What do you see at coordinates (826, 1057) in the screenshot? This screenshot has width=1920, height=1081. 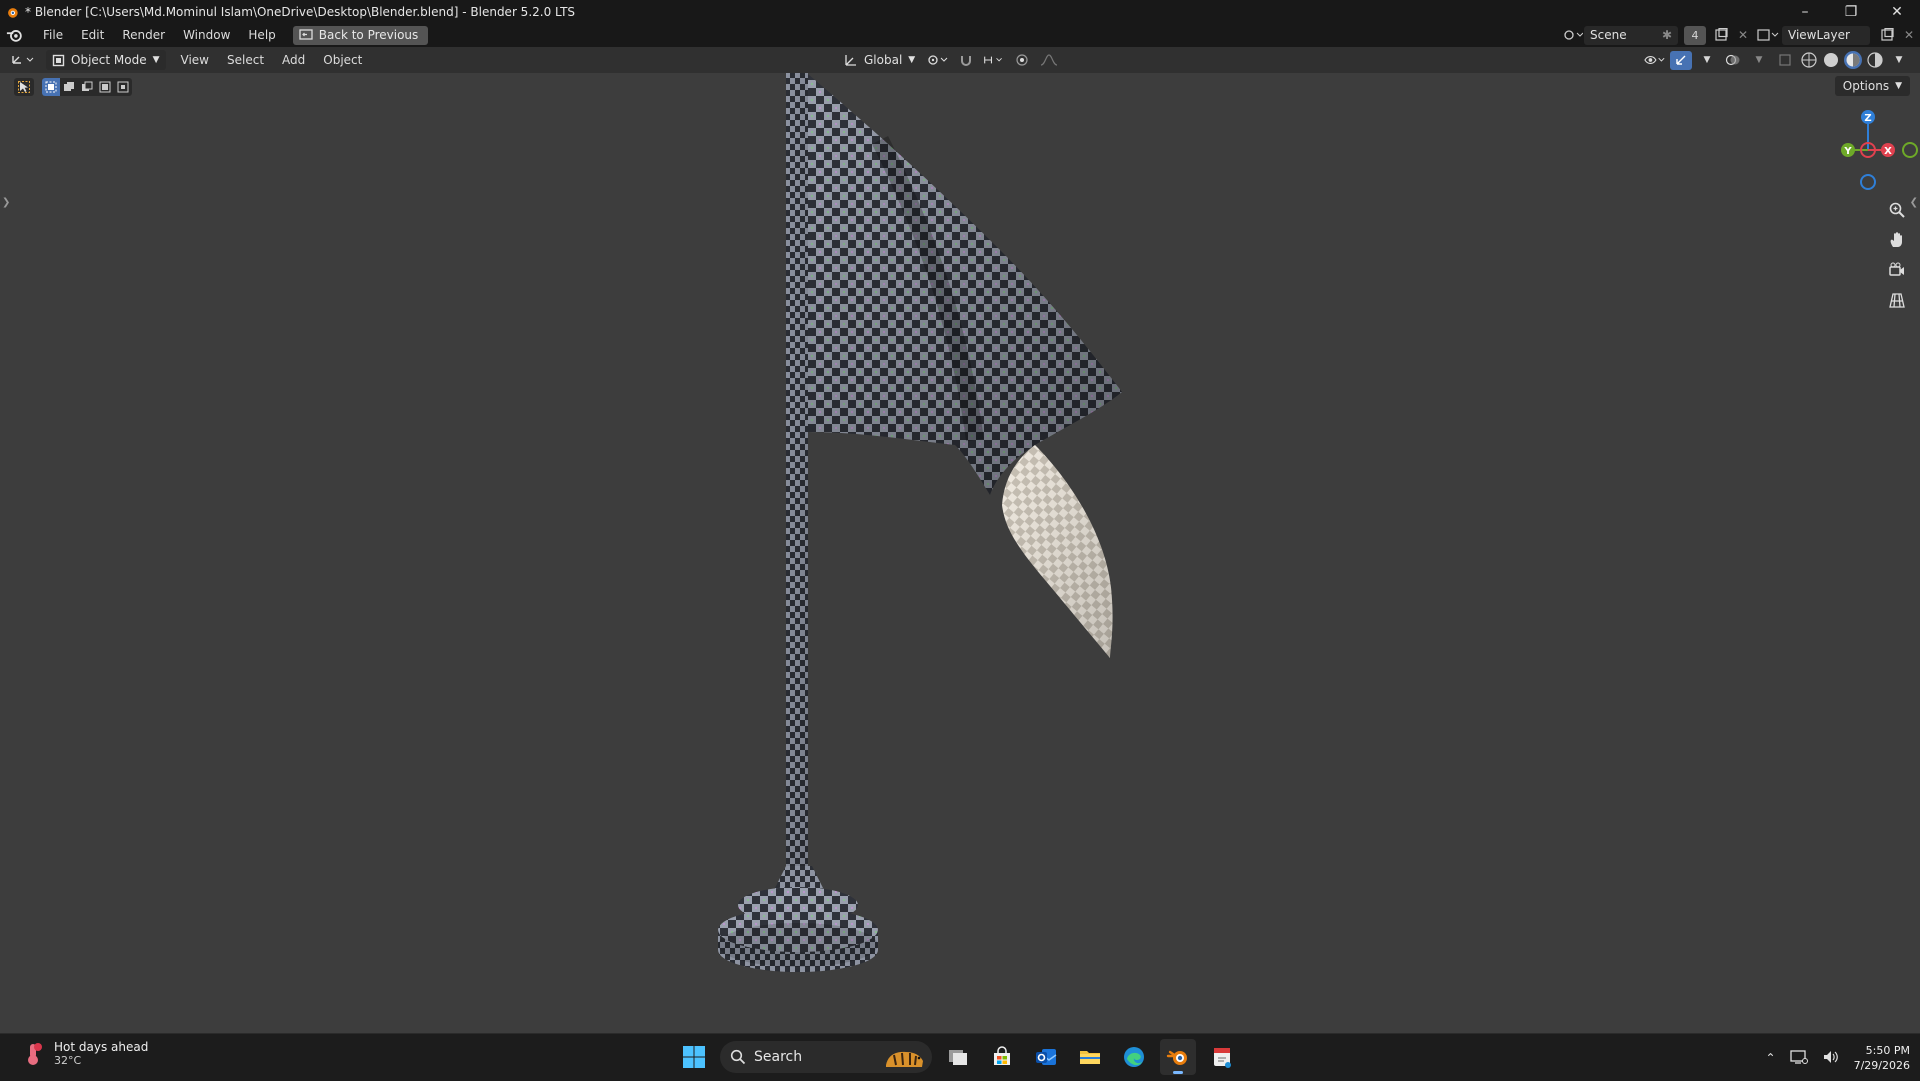 I see `taskbar-search-box: Search` at bounding box center [826, 1057].